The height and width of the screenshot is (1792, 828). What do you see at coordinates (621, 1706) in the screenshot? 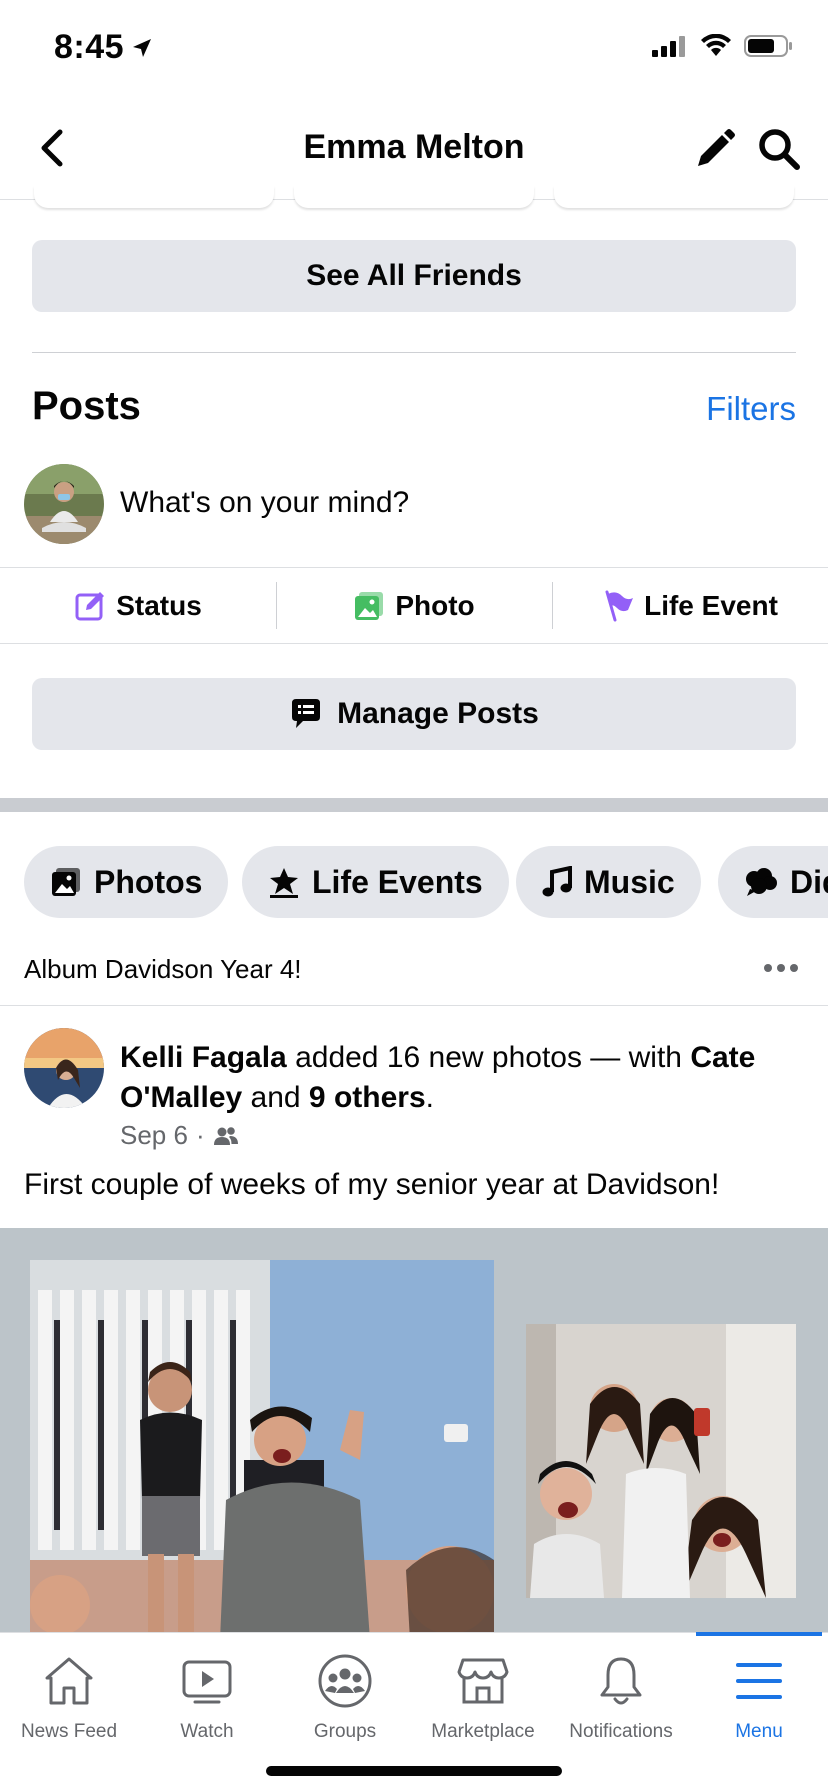
I see `tab-notifications: Notifications` at bounding box center [621, 1706].